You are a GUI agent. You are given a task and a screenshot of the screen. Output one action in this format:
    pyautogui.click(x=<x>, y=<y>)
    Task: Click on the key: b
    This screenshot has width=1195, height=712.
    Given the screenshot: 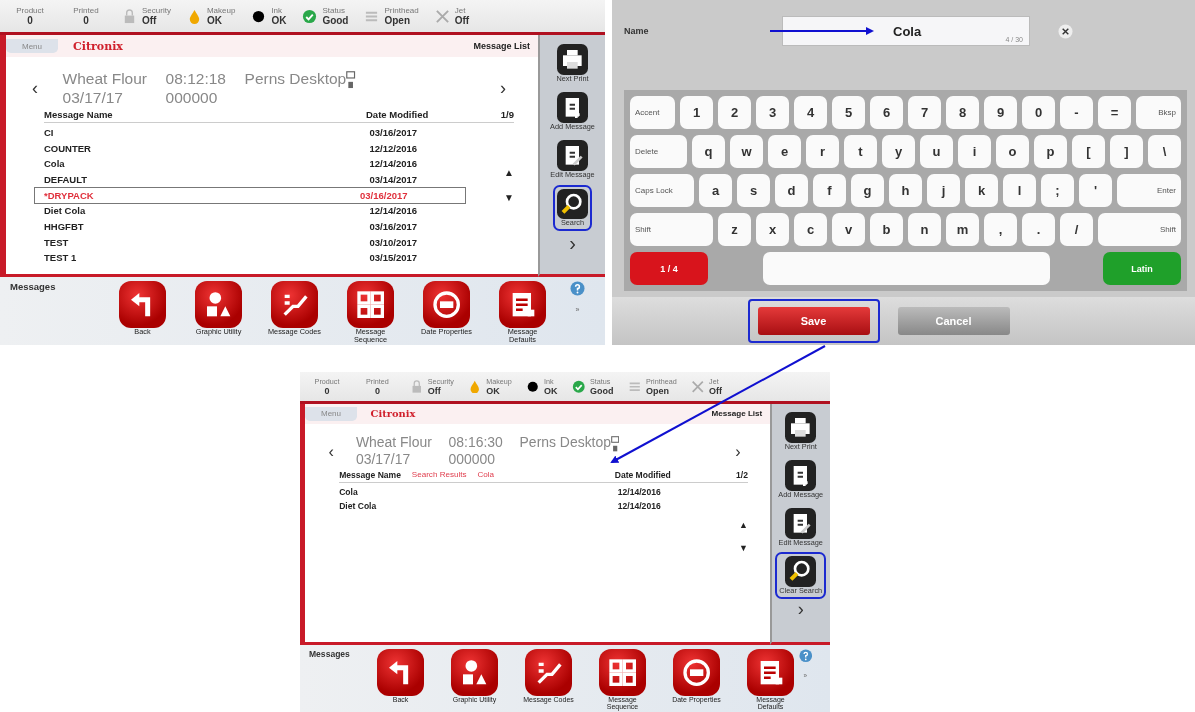 What is the action you would take?
    pyautogui.click(x=886, y=229)
    